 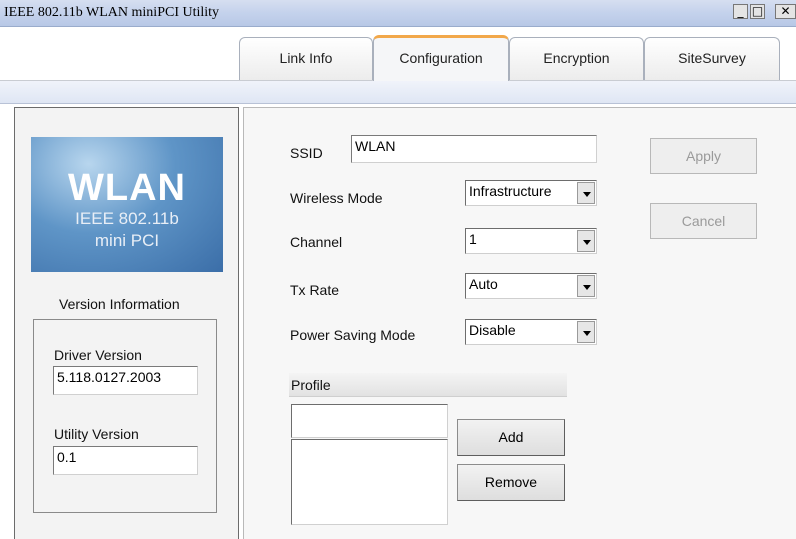 What do you see at coordinates (127, 188) in the screenshot?
I see `logo-title: WLAN` at bounding box center [127, 188].